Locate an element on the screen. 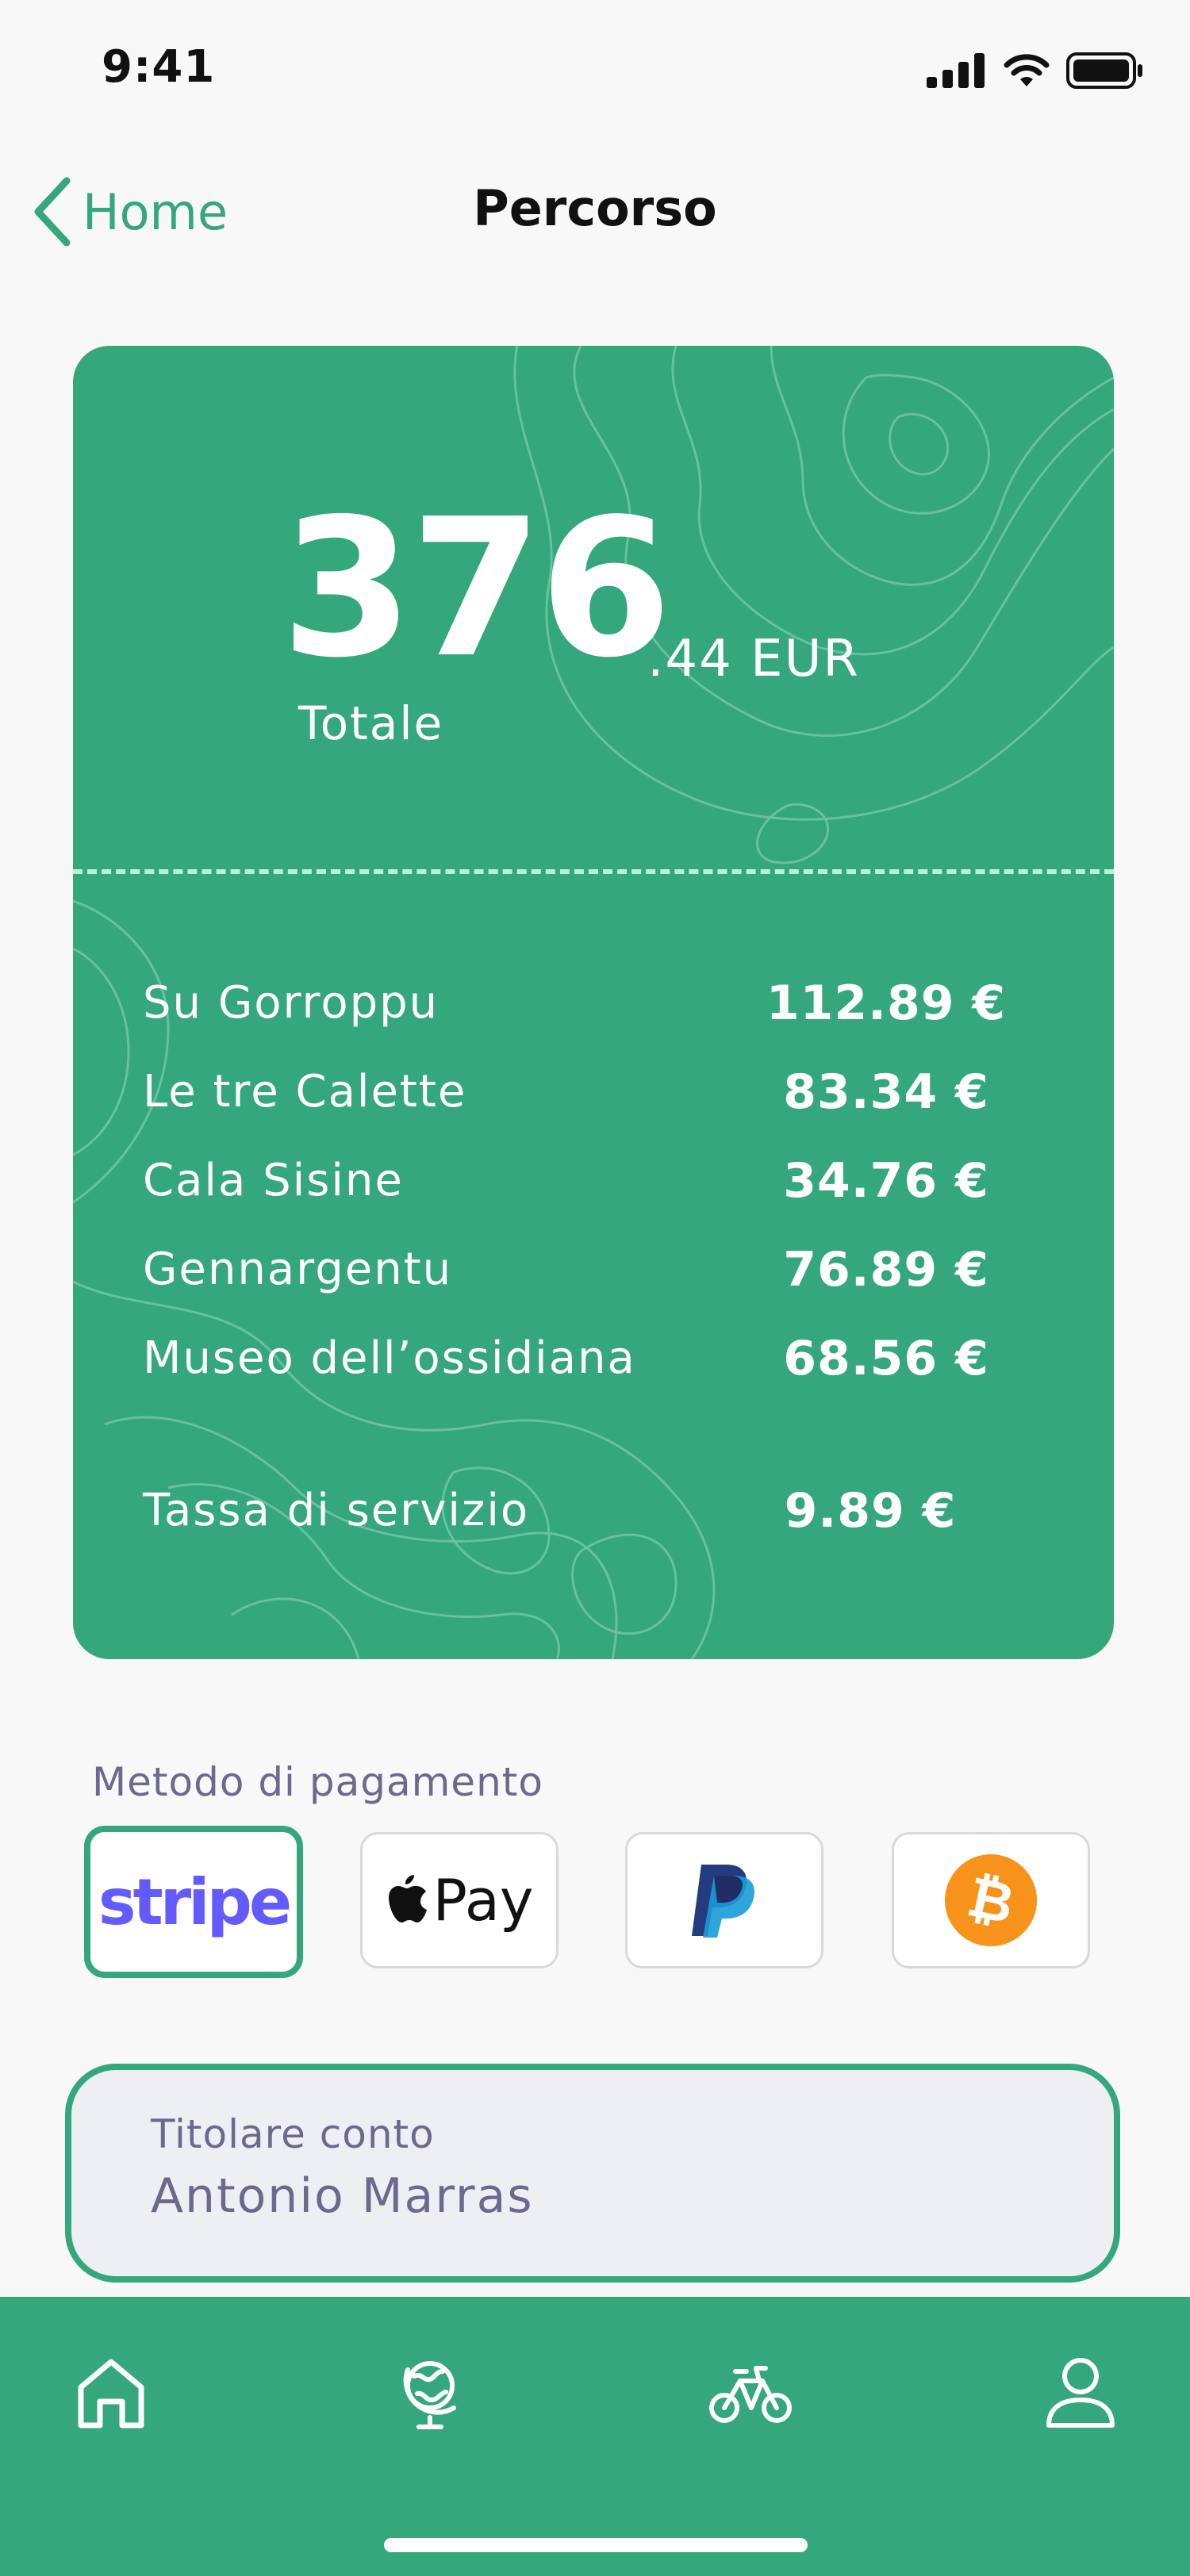 The width and height of the screenshot is (1190, 2576). account-holder-label: Titolare conto is located at coordinates (293, 2134).